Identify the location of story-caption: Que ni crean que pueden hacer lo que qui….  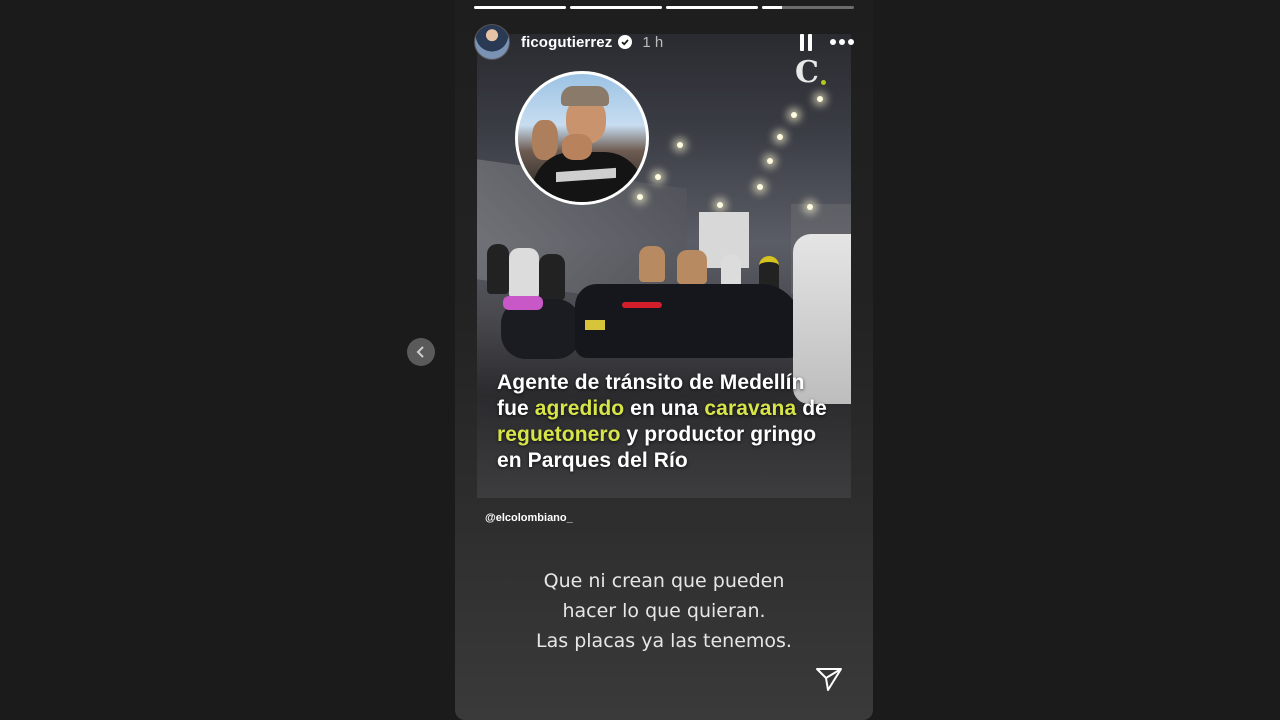
(664, 611).